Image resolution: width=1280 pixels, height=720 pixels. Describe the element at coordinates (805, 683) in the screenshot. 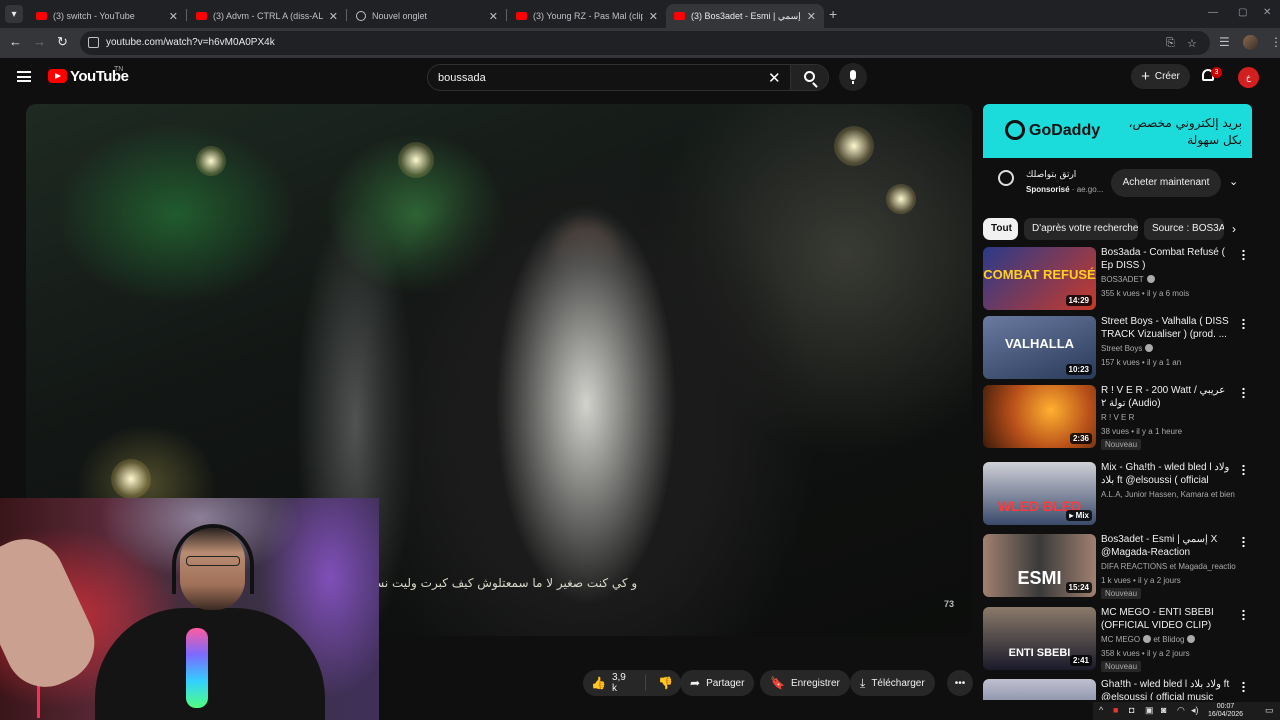

I see `save-button: 🔖 Enregistrer` at that location.